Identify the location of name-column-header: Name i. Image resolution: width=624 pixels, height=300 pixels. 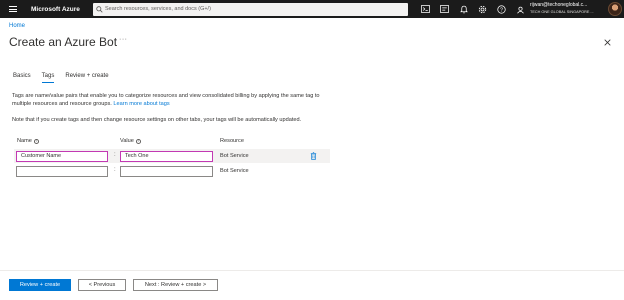
(28, 141).